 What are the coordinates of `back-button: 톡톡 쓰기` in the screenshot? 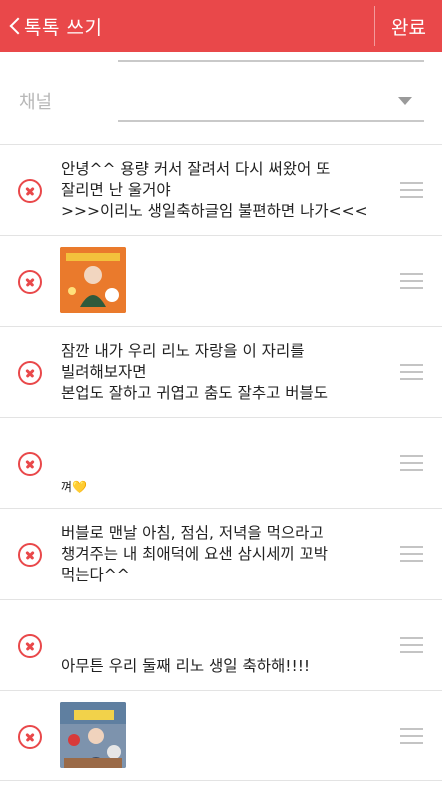 It's located at (60, 26).